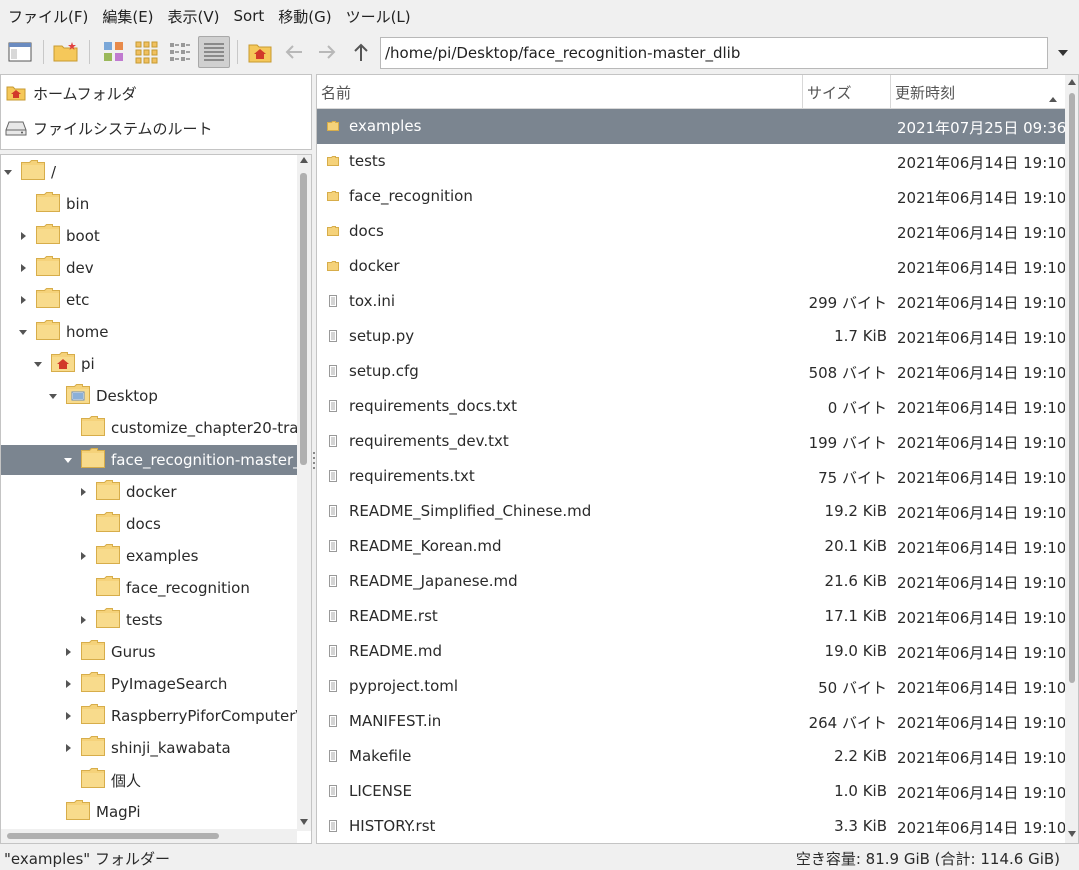  What do you see at coordinates (109, 128) in the screenshot?
I see `place-root: ファイルシステムのルート` at bounding box center [109, 128].